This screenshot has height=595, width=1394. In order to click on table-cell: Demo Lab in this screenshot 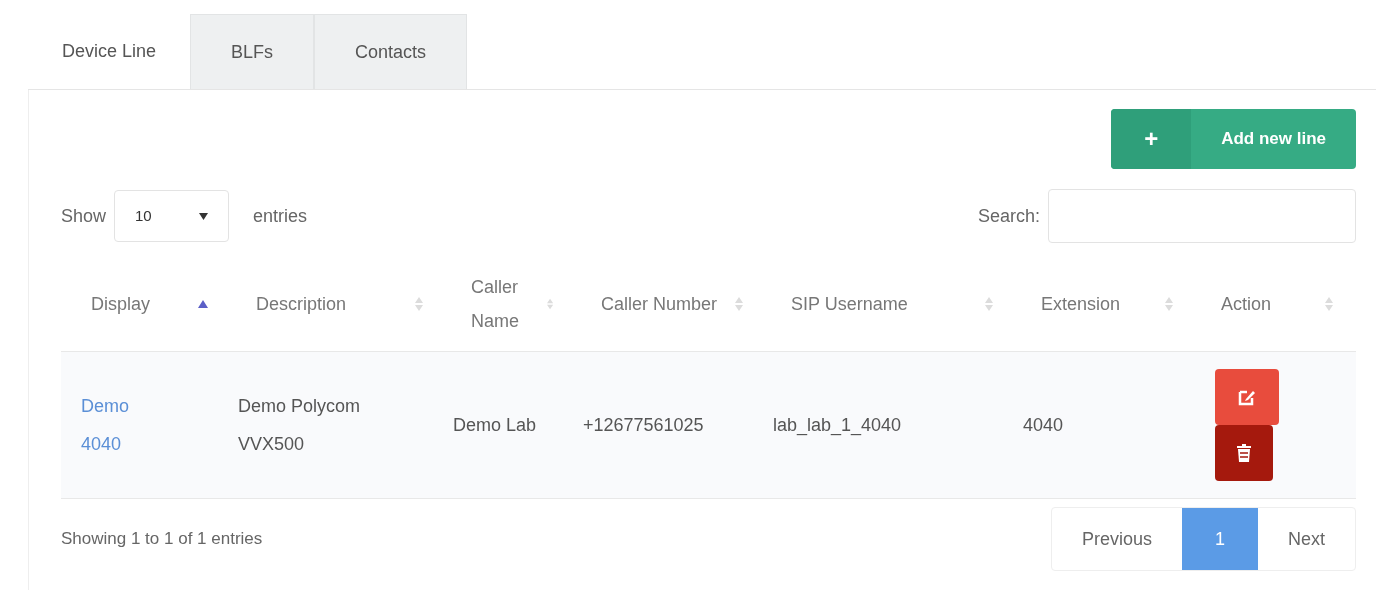, I will do `click(495, 424)`.